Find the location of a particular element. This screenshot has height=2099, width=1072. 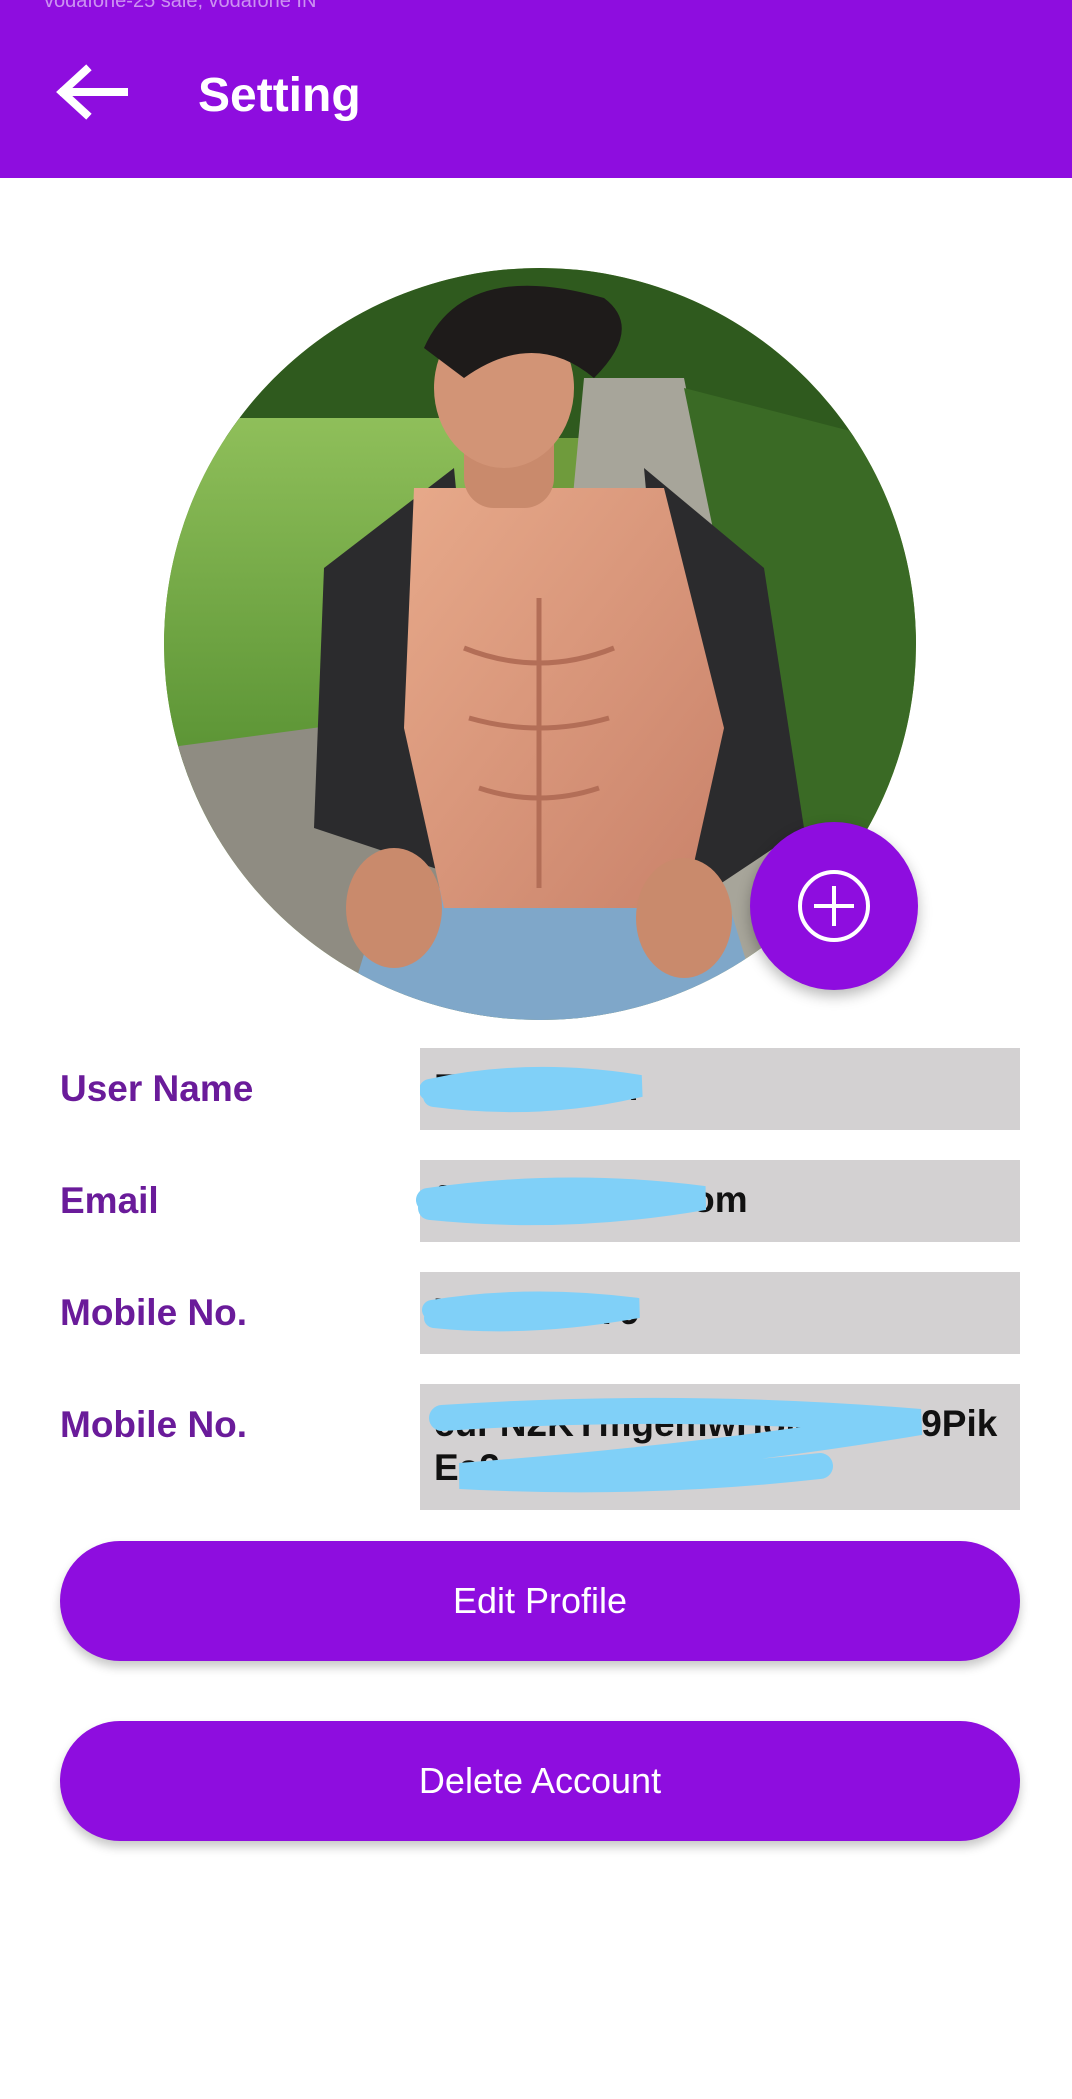

mobile-value: 7085327779 is located at coordinates (537, 1311).